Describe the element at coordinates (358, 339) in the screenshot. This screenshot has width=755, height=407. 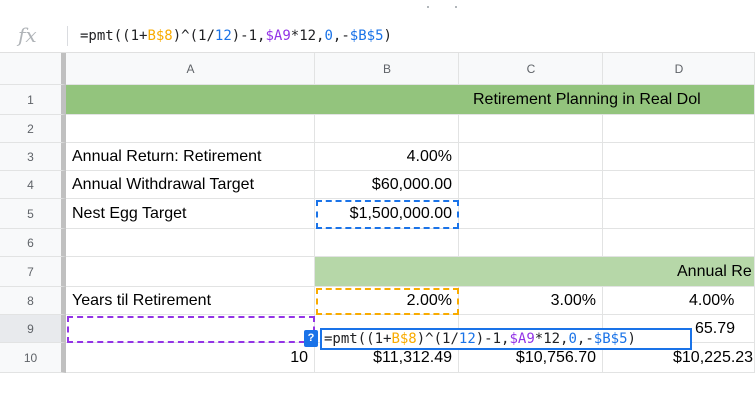
I see `editor-segment: =pmt((1+` at that location.